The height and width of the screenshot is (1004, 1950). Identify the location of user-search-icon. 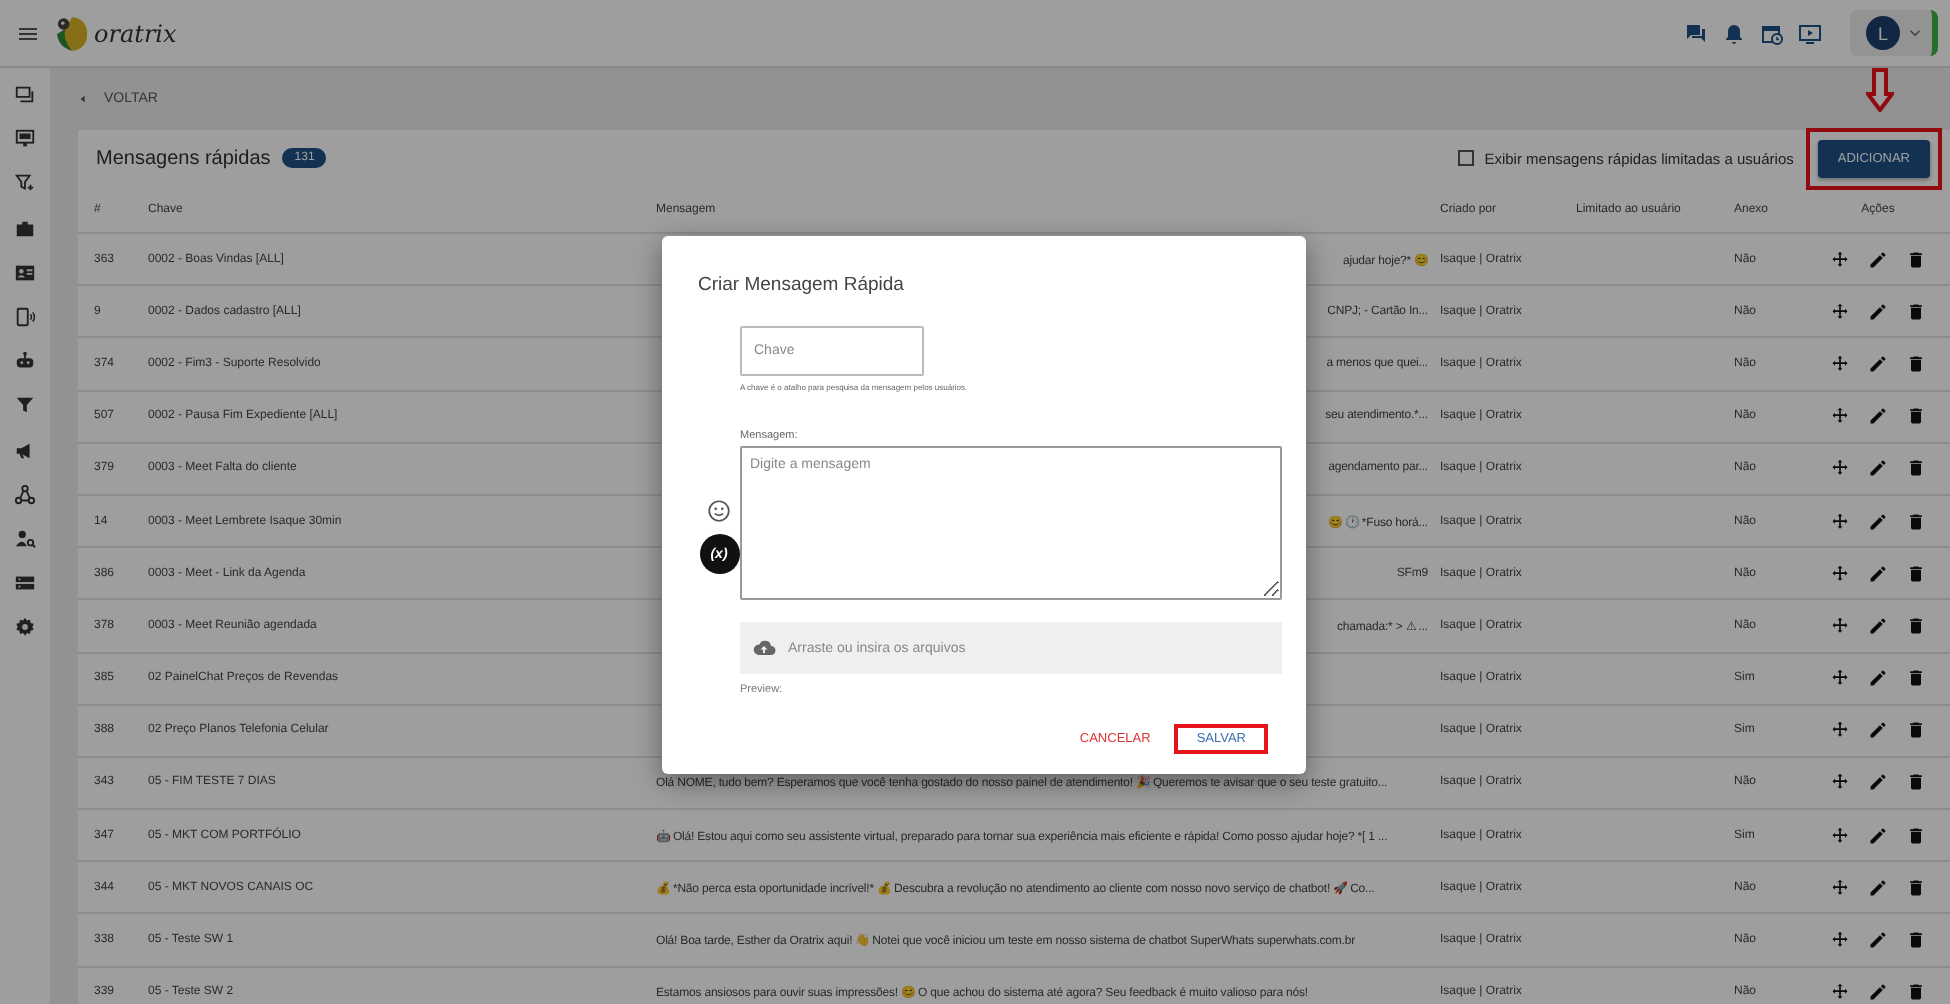
(25, 538).